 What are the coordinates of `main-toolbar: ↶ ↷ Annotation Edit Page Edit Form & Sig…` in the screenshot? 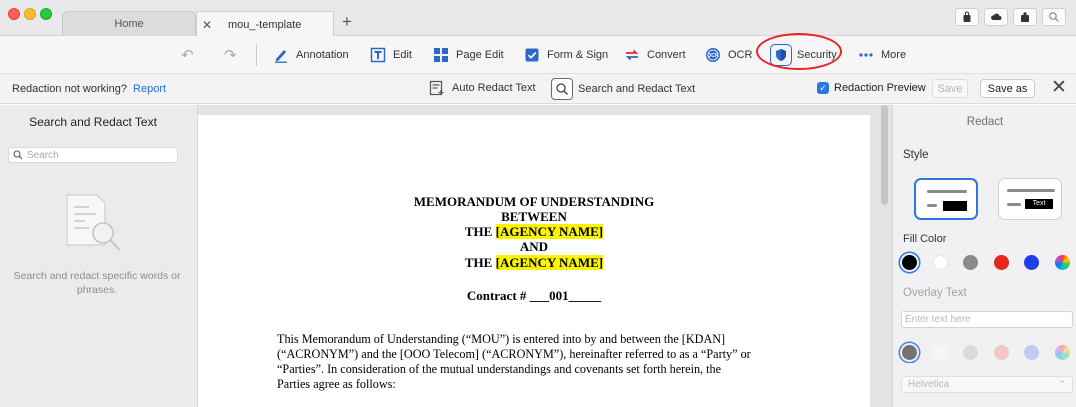 It's located at (538, 55).